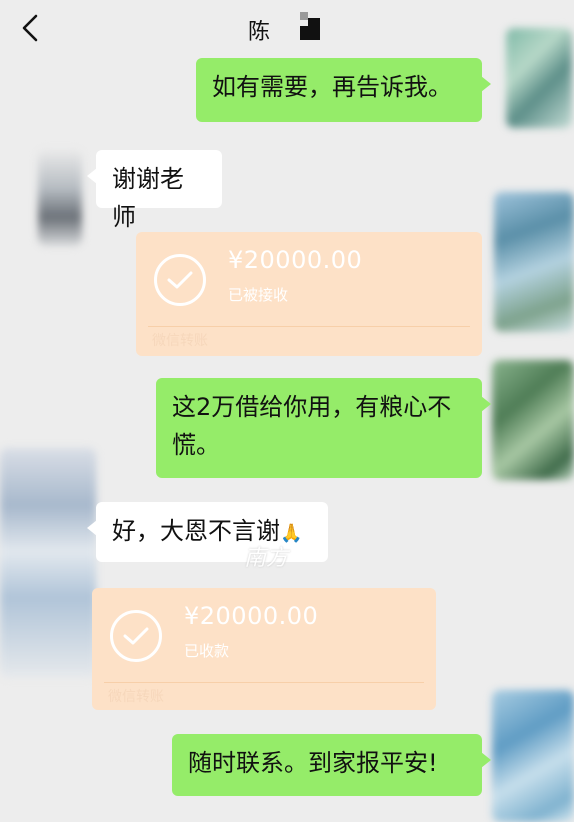  Describe the element at coordinates (287, 29) in the screenshot. I see `chat-header: 陈` at that location.